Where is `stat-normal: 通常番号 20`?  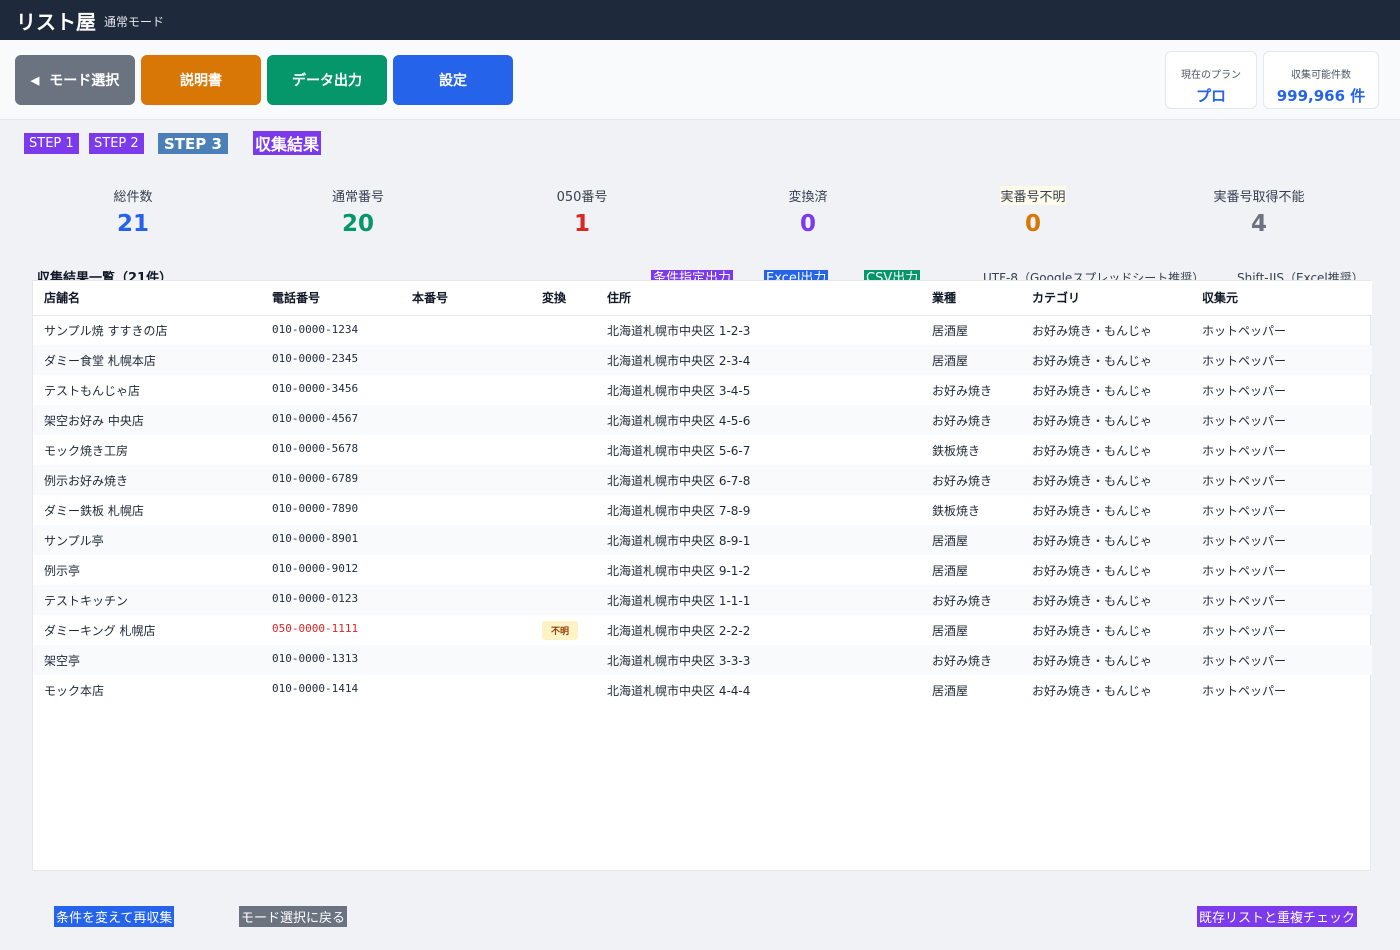
stat-normal: 通常番号 20 is located at coordinates (358, 211).